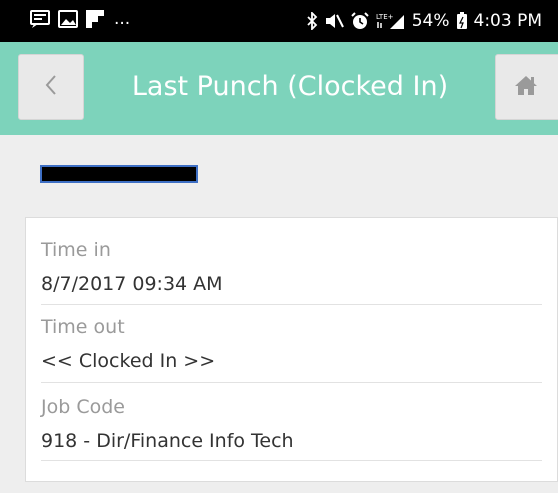 Image resolution: width=558 pixels, height=493 pixels. What do you see at coordinates (167, 441) in the screenshot?
I see `job-code-value: 918 - Dir/Finance Info Tech` at bounding box center [167, 441].